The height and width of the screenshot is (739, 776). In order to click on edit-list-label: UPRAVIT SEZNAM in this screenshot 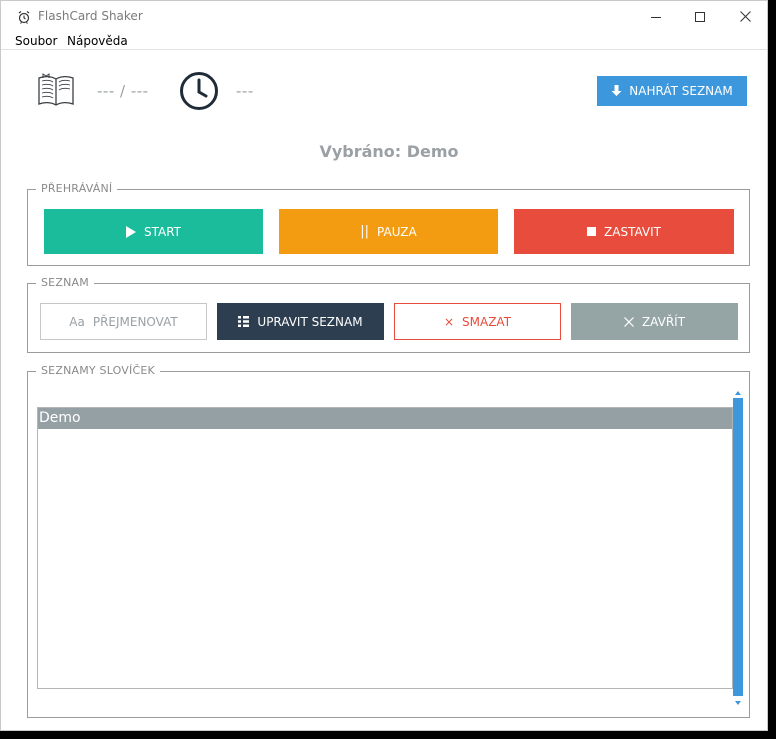, I will do `click(310, 321)`.